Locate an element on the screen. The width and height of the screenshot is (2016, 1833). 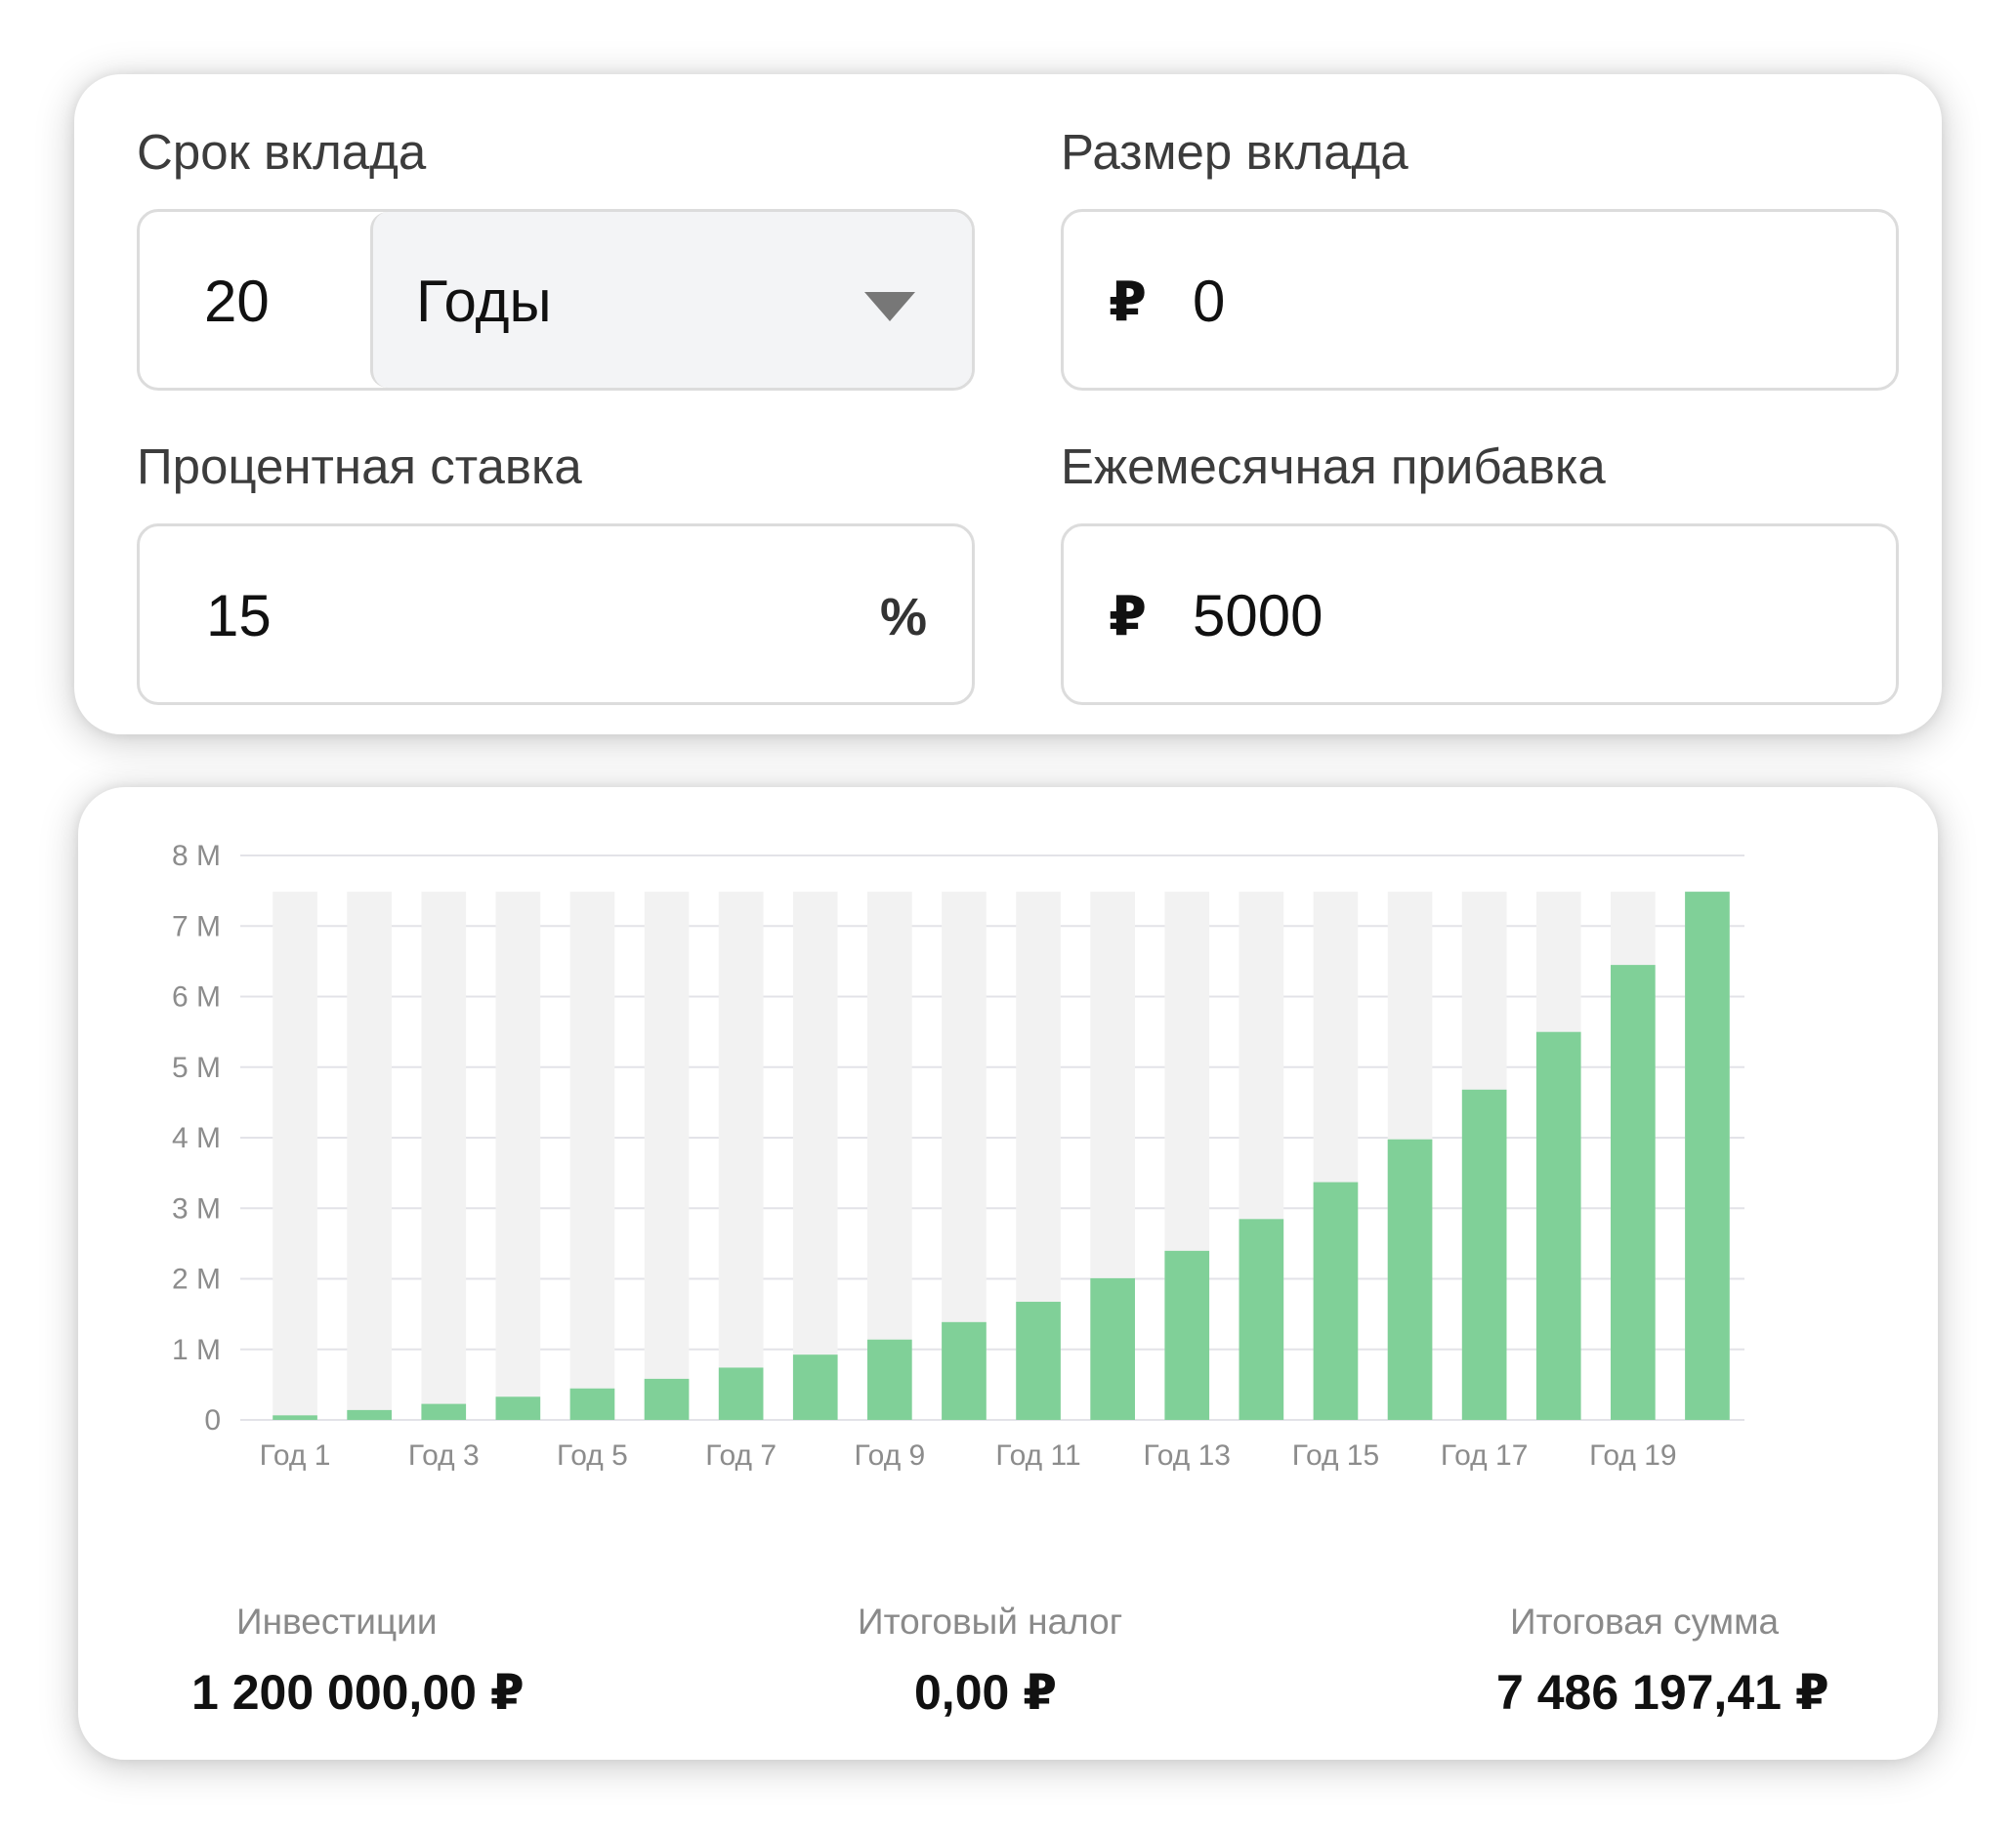
x-tick-label: Год 1 is located at coordinates (295, 1455).